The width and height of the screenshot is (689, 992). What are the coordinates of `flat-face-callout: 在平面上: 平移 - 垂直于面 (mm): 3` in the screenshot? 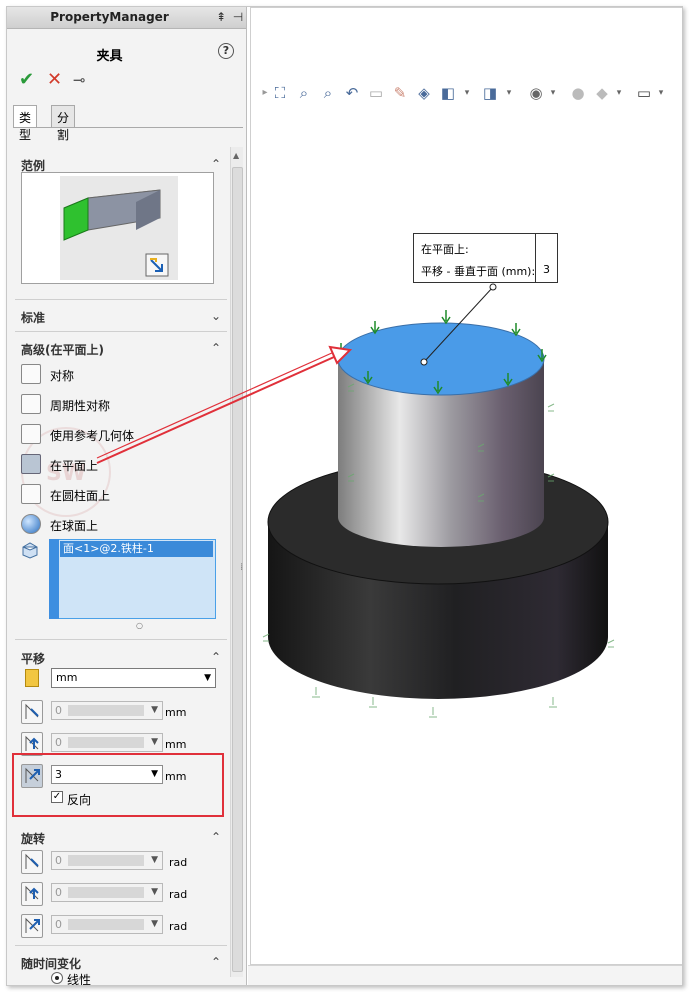 It's located at (485, 258).